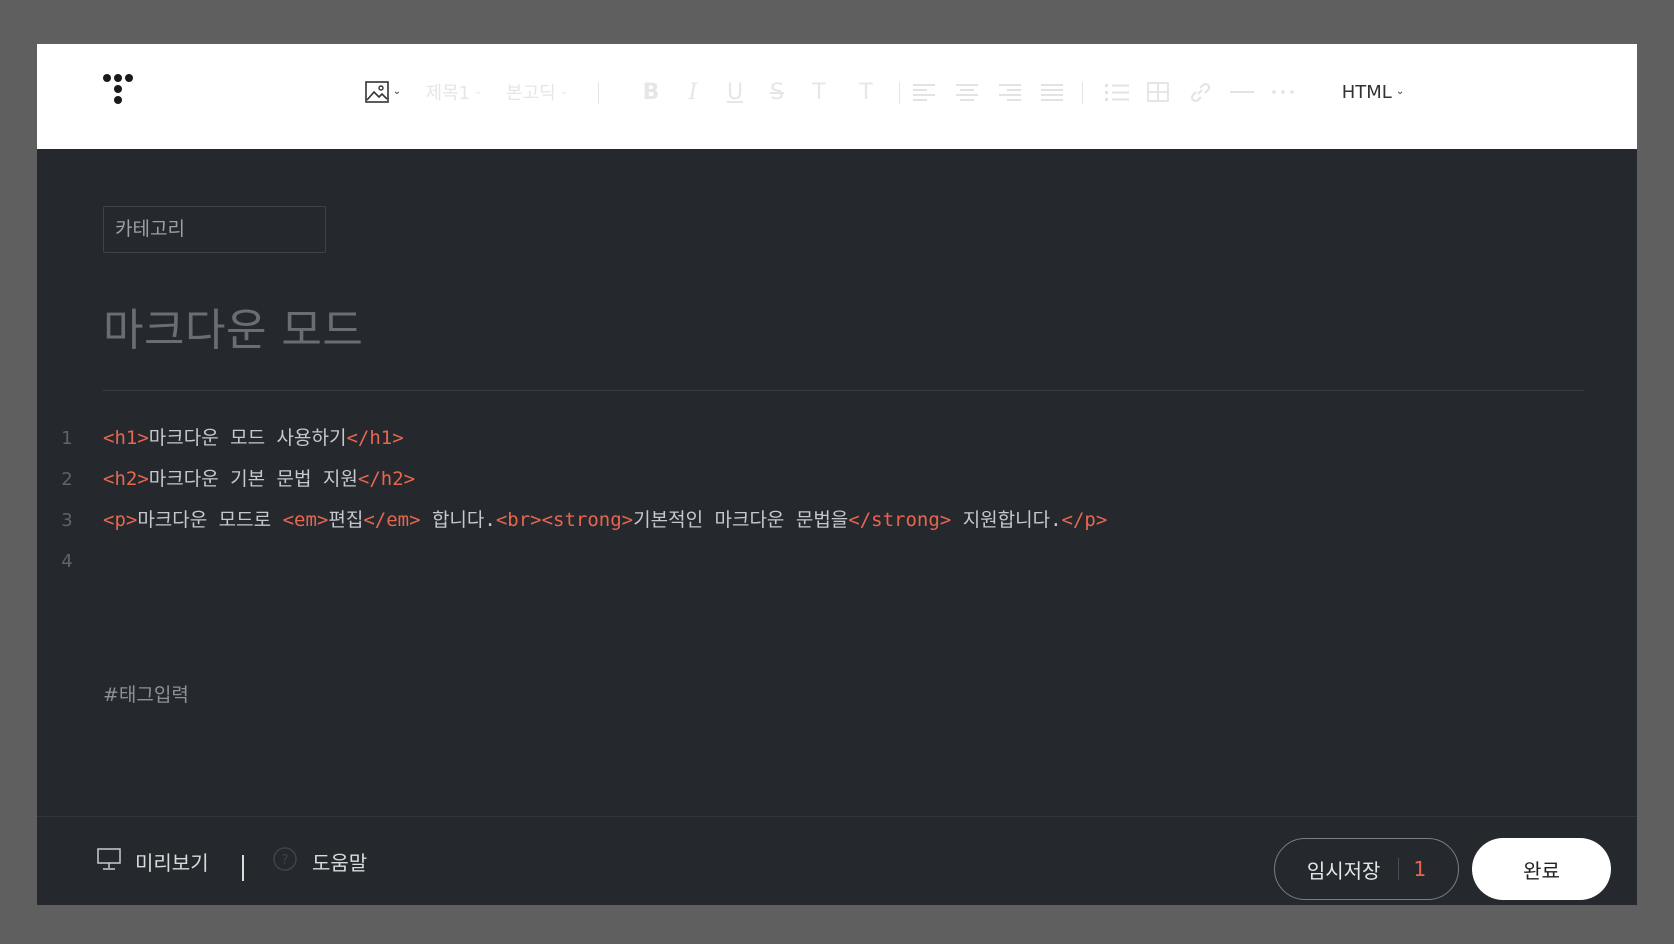 The height and width of the screenshot is (944, 1674). I want to click on link-icon, so click(1200, 92).